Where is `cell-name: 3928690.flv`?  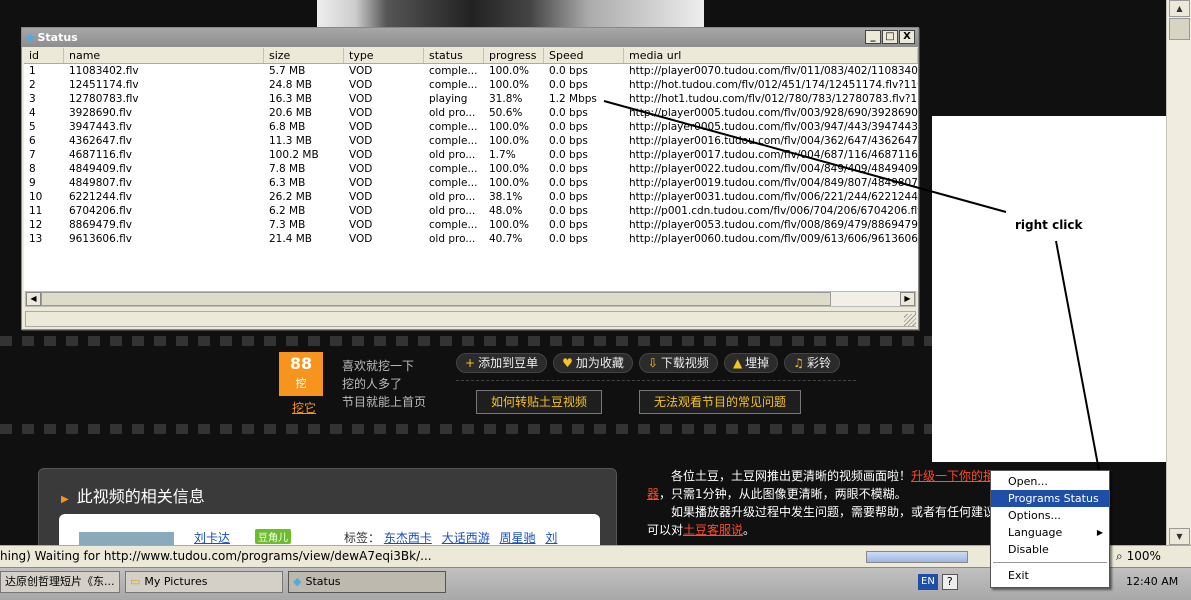 cell-name: 3928690.flv is located at coordinates (100, 113).